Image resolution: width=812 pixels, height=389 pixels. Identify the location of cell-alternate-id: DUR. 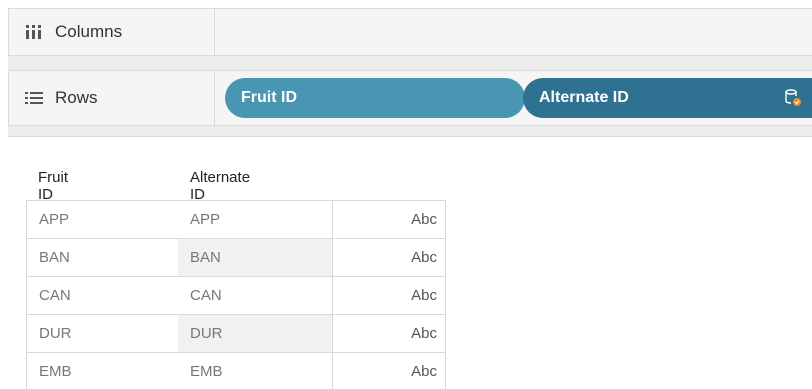
(255, 333).